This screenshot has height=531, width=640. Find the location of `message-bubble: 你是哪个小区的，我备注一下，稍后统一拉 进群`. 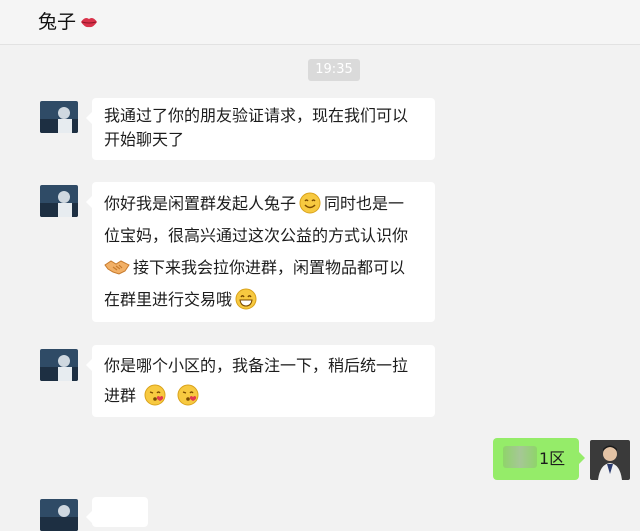

message-bubble: 你是哪个小区的，我备注一下，稍后统一拉 进群 is located at coordinates (260, 381).